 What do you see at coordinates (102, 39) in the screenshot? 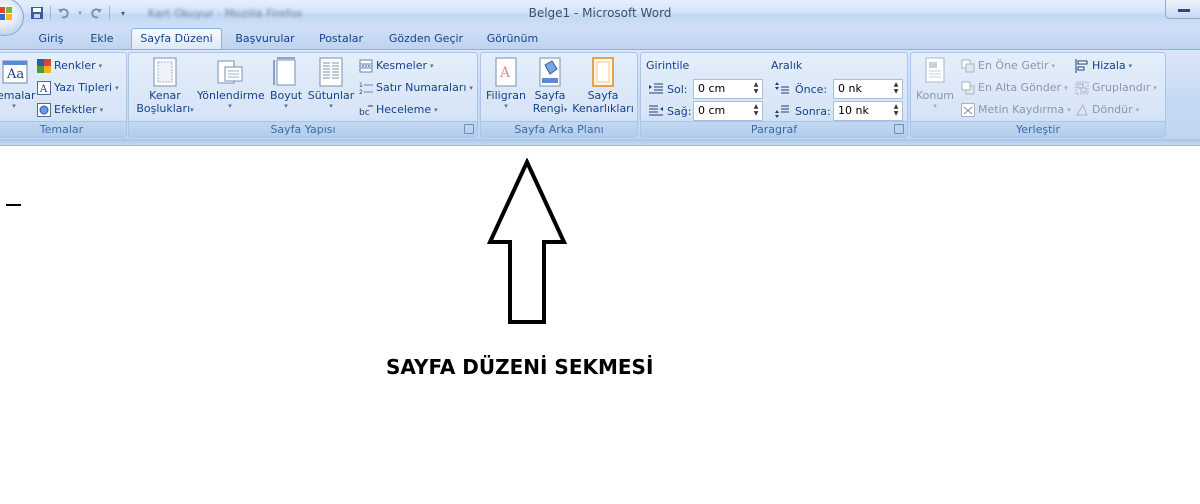
I see `tab-ekle: Ekle` at bounding box center [102, 39].